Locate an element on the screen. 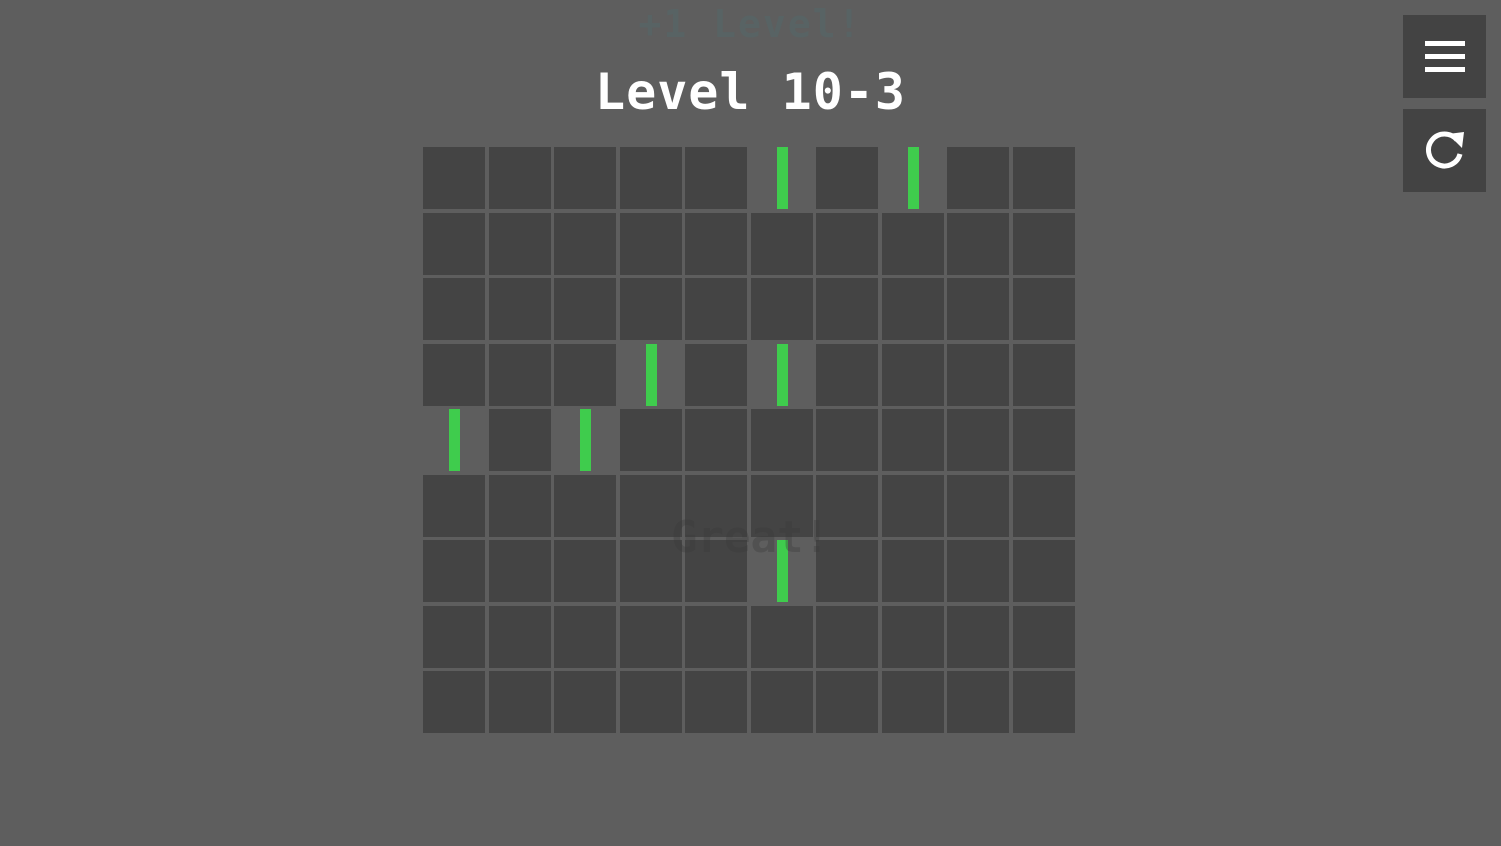 This screenshot has width=1501, height=846. level-up-toast: +1 Level! is located at coordinates (750, 24).